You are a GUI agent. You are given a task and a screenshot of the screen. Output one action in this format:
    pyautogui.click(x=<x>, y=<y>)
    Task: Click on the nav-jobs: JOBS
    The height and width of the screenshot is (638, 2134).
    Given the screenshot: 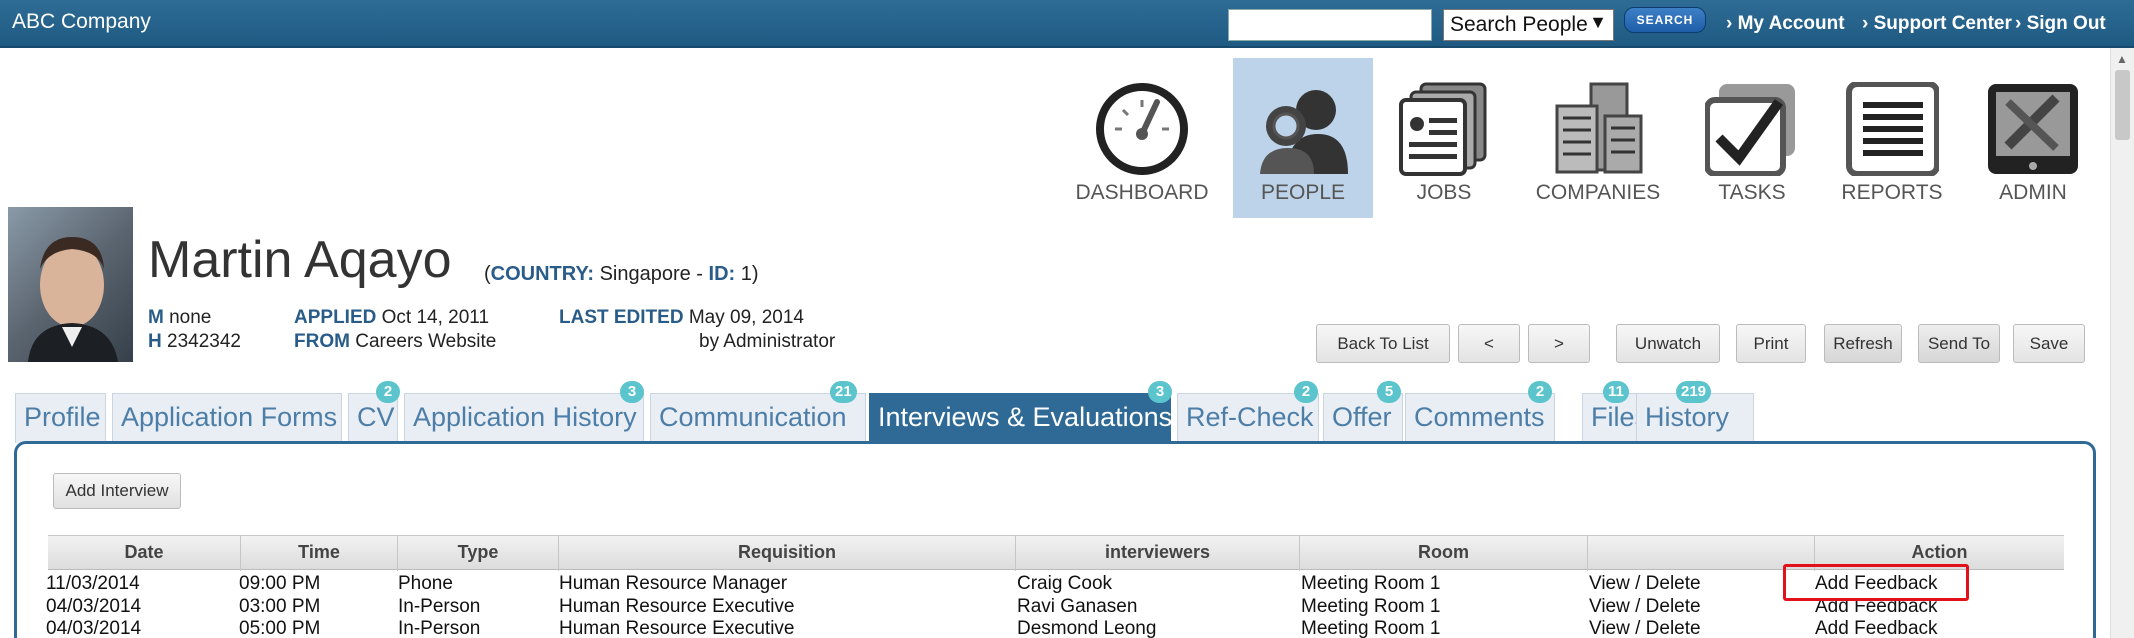 What is the action you would take?
    pyautogui.click(x=1444, y=138)
    